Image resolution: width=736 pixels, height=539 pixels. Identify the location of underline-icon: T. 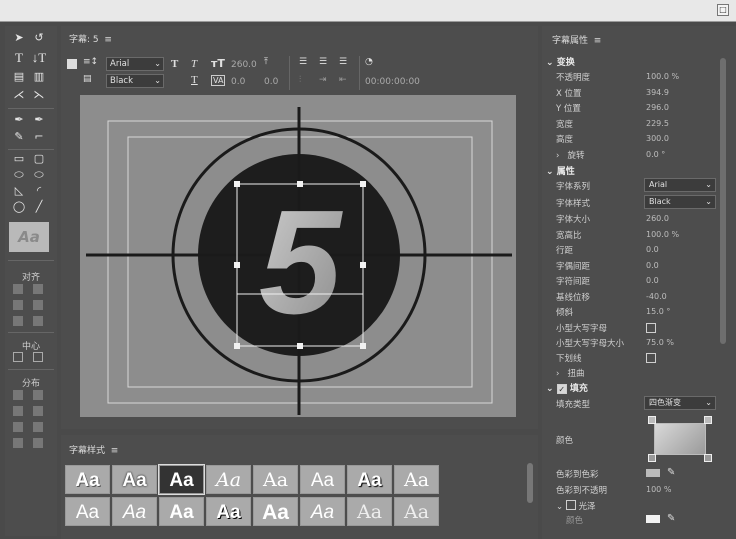
(194, 80).